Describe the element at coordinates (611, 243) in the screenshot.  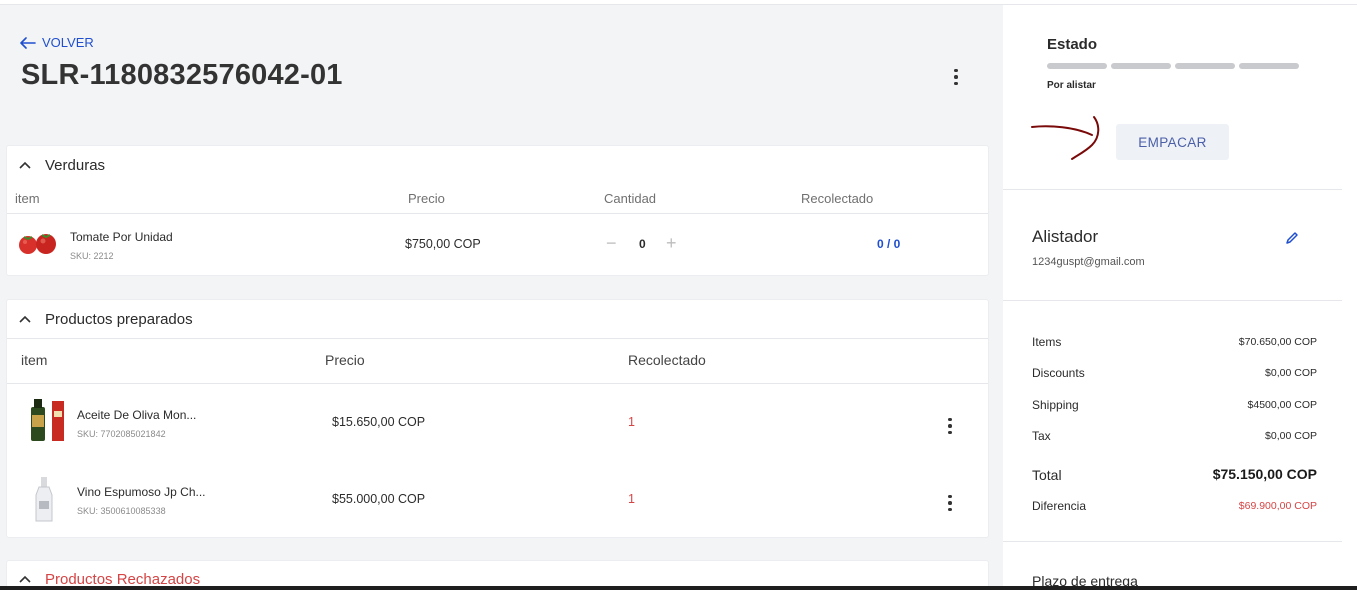
I see `decrease-quantity-button: −` at that location.